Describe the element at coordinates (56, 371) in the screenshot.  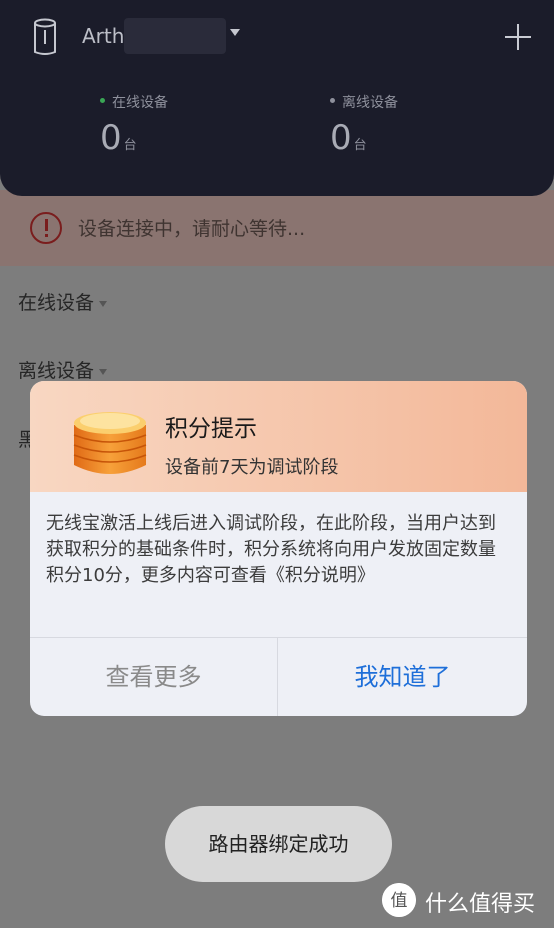
I see `offline-devices-section-label: 离线设备` at that location.